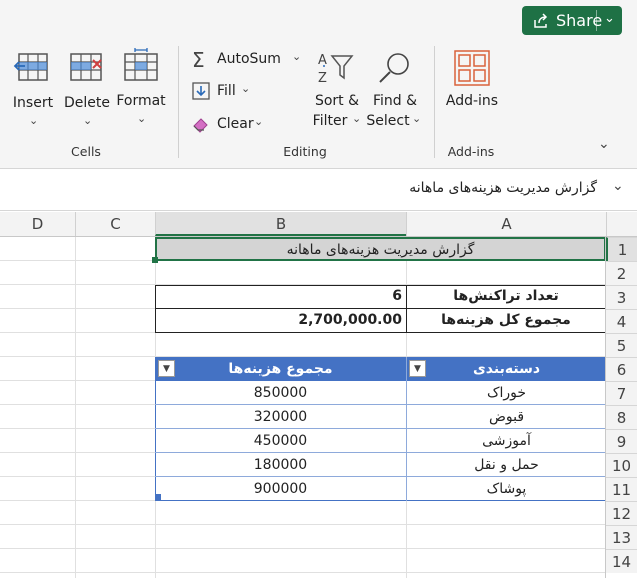  What do you see at coordinates (33, 103) in the screenshot?
I see `insert-label: Insert` at bounding box center [33, 103].